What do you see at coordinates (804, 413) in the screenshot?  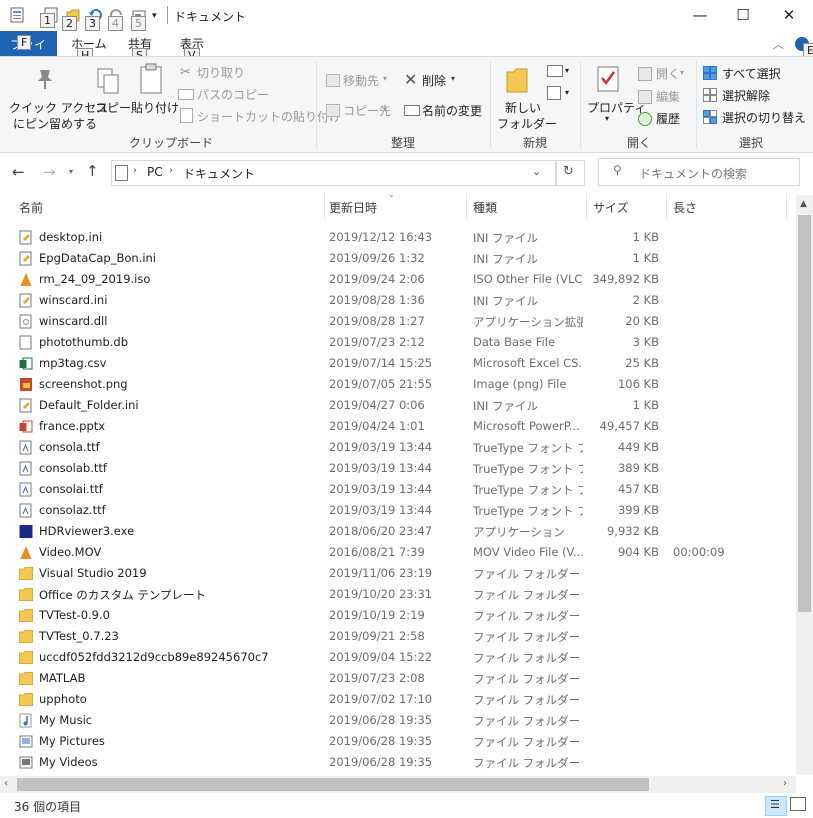 I see `vertical-scroll-thumb` at bounding box center [804, 413].